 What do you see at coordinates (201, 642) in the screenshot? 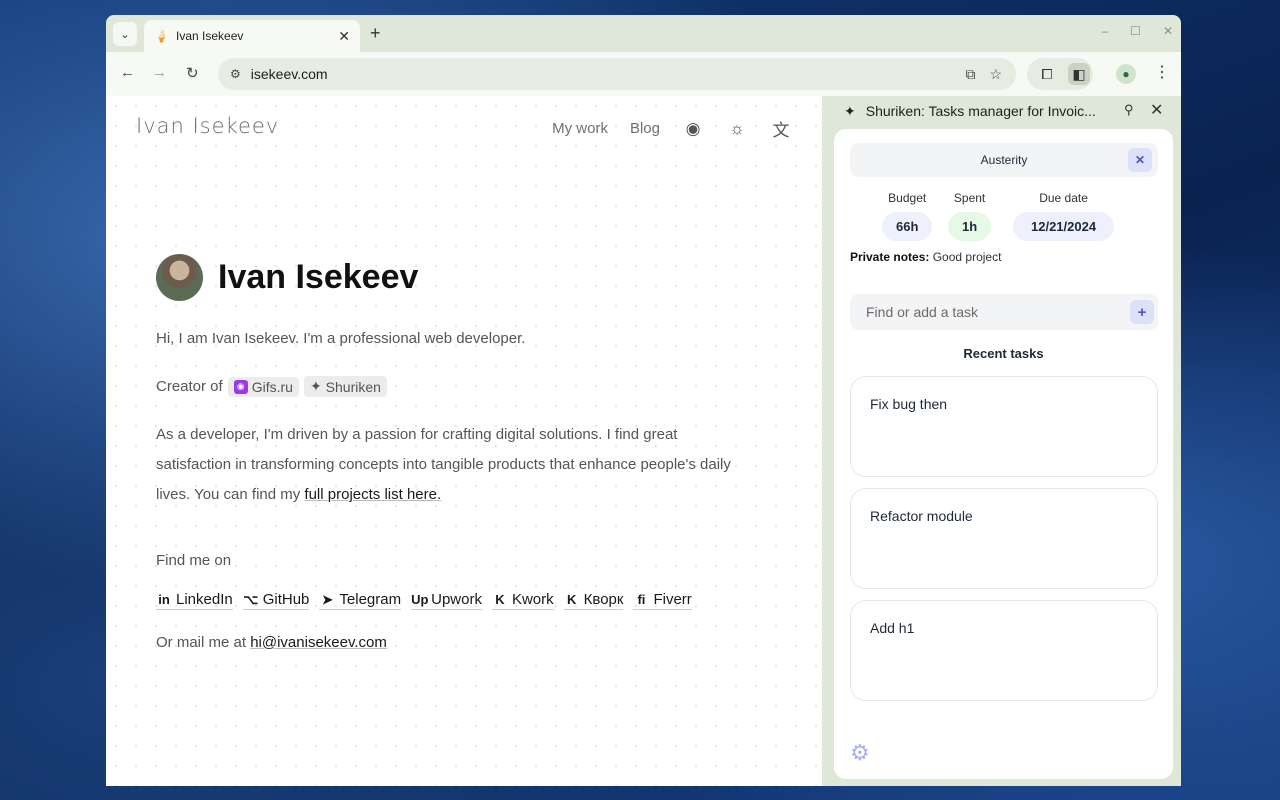
I see `mail-label: Or mail me at` at bounding box center [201, 642].